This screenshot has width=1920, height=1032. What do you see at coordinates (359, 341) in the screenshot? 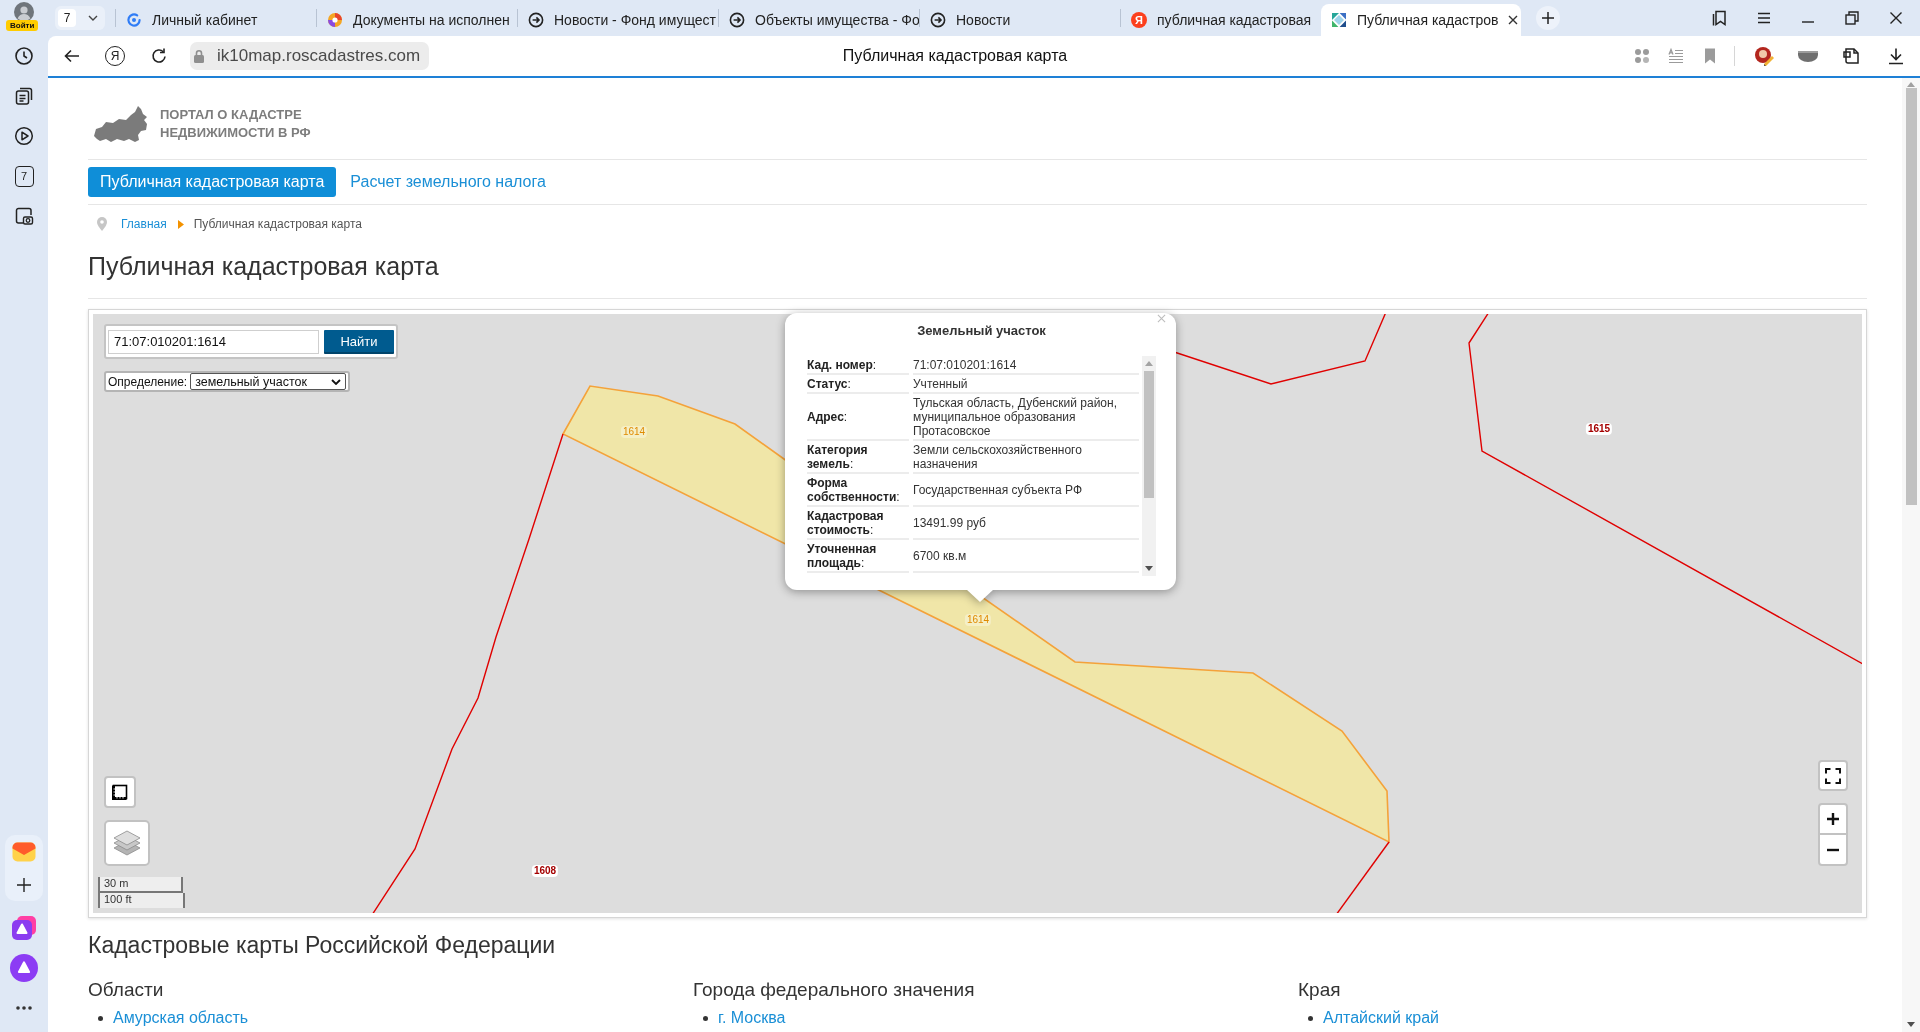
I see `search-button: Найти` at bounding box center [359, 341].